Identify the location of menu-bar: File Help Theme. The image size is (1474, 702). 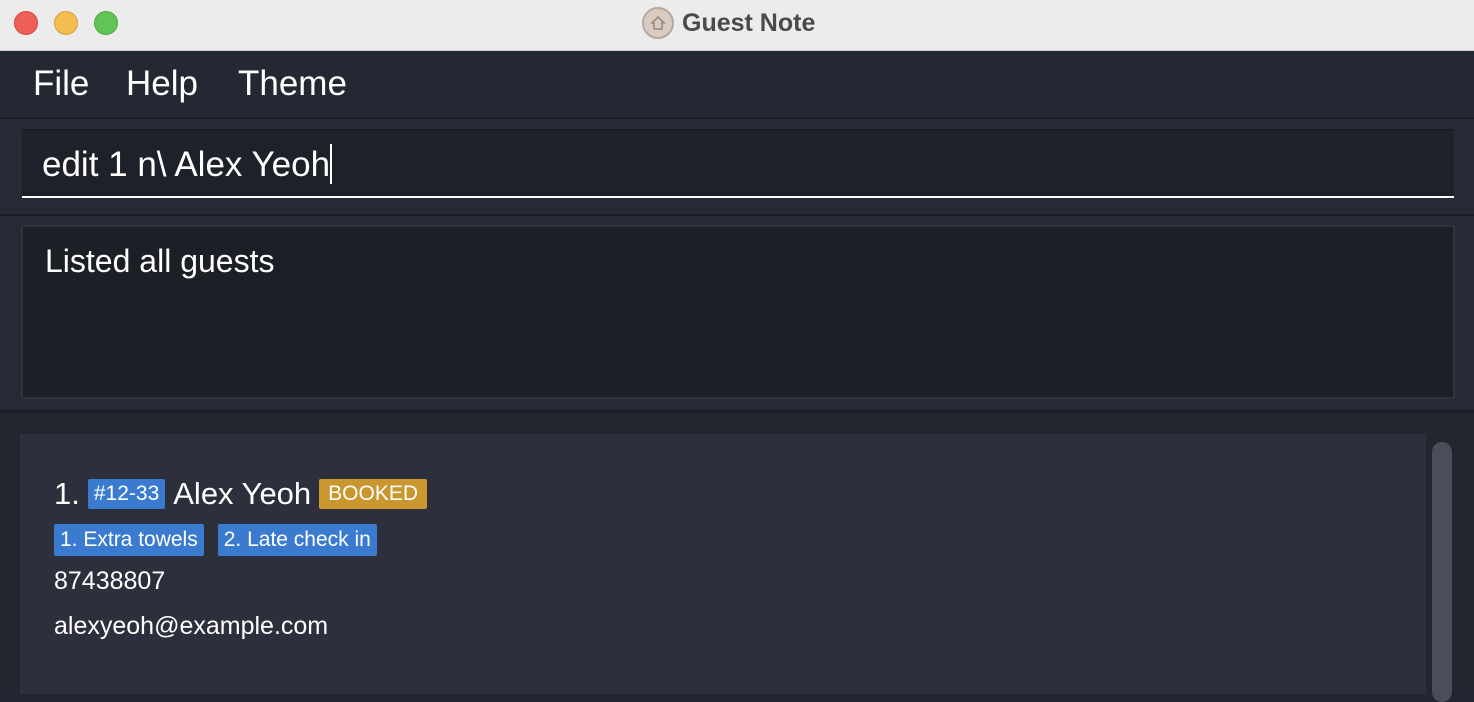
(737, 85).